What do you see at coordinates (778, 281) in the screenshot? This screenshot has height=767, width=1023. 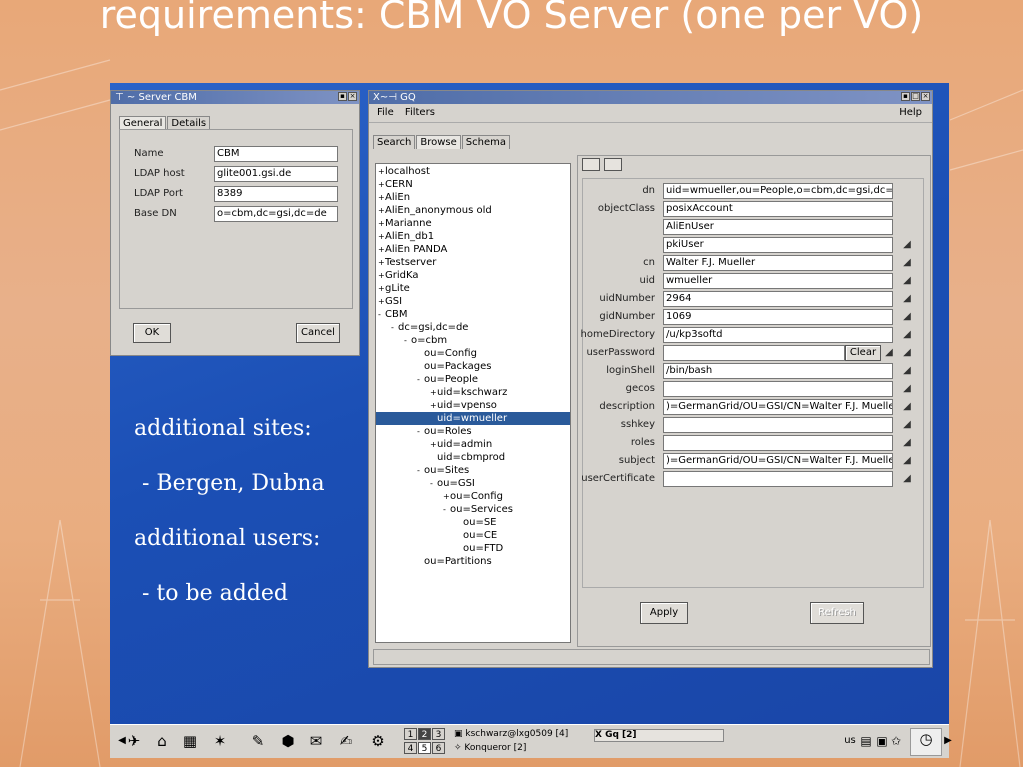 I see `attr-value-field: wmueller` at bounding box center [778, 281].